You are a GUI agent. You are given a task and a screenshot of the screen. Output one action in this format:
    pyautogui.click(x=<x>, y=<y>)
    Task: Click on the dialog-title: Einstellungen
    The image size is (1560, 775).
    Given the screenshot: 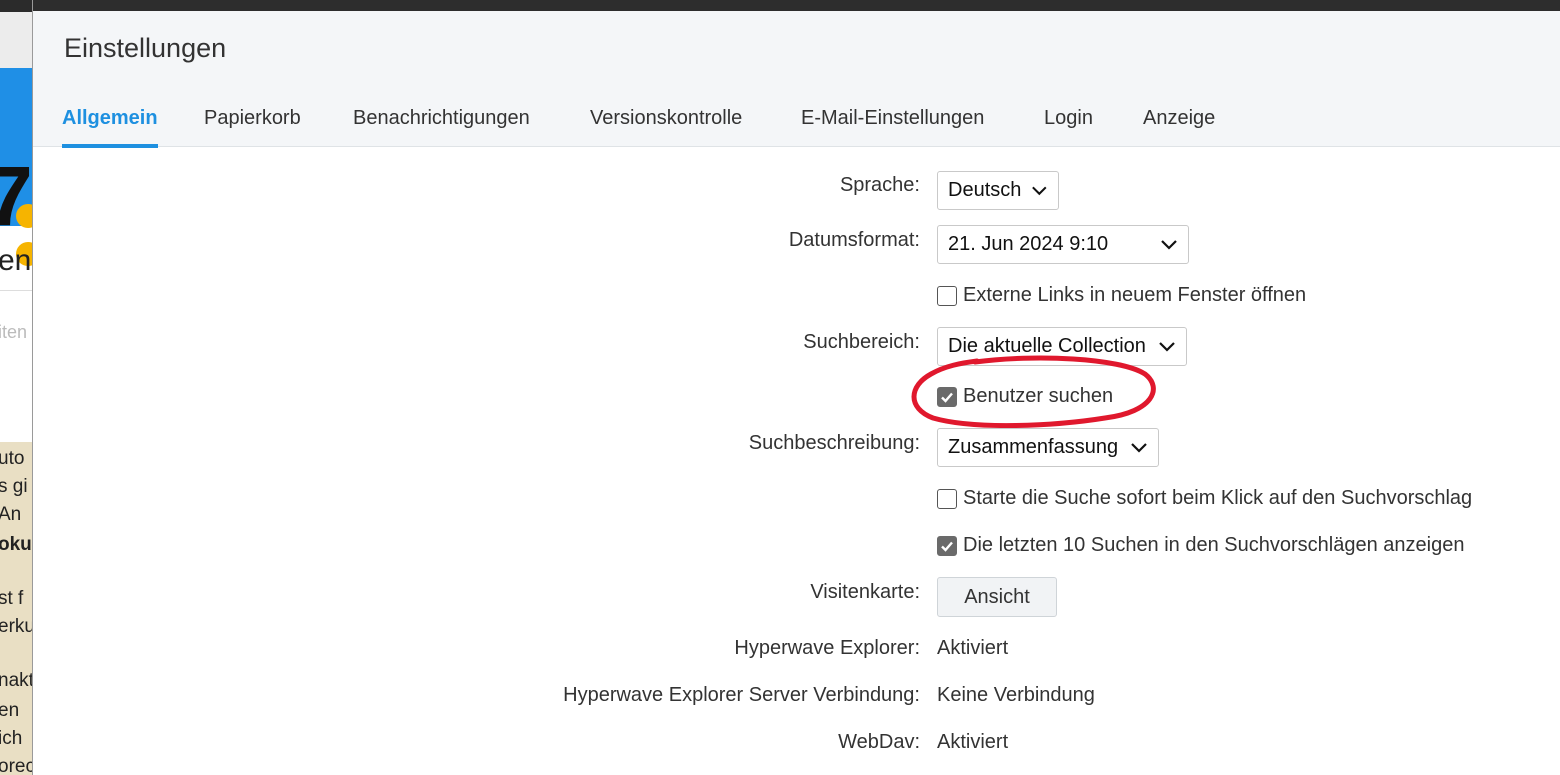 What is the action you would take?
    pyautogui.click(x=145, y=48)
    